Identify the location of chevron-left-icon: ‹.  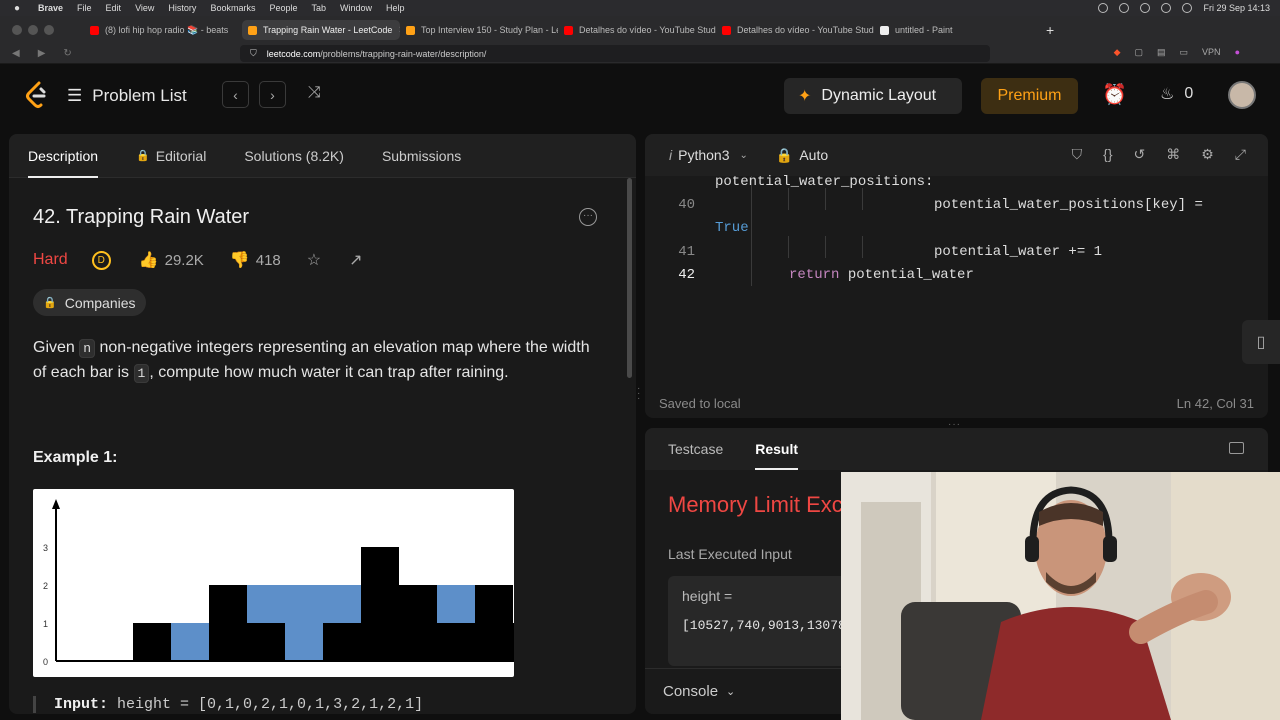
(235, 94).